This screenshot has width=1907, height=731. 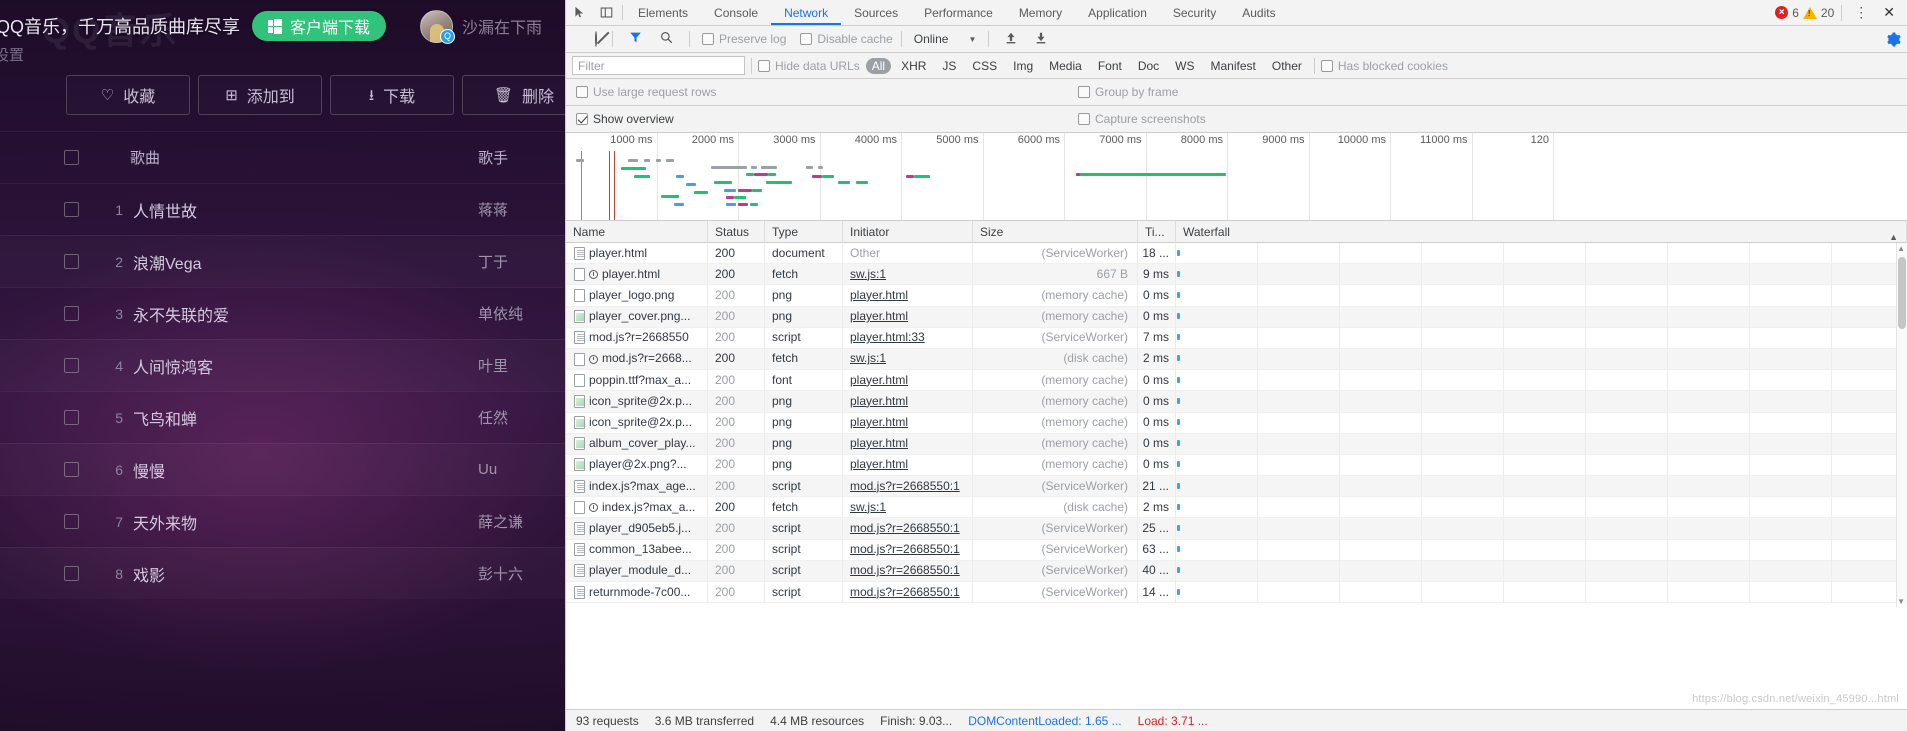 What do you see at coordinates (1258, 12) in the screenshot?
I see `tab-audits: Audits` at bounding box center [1258, 12].